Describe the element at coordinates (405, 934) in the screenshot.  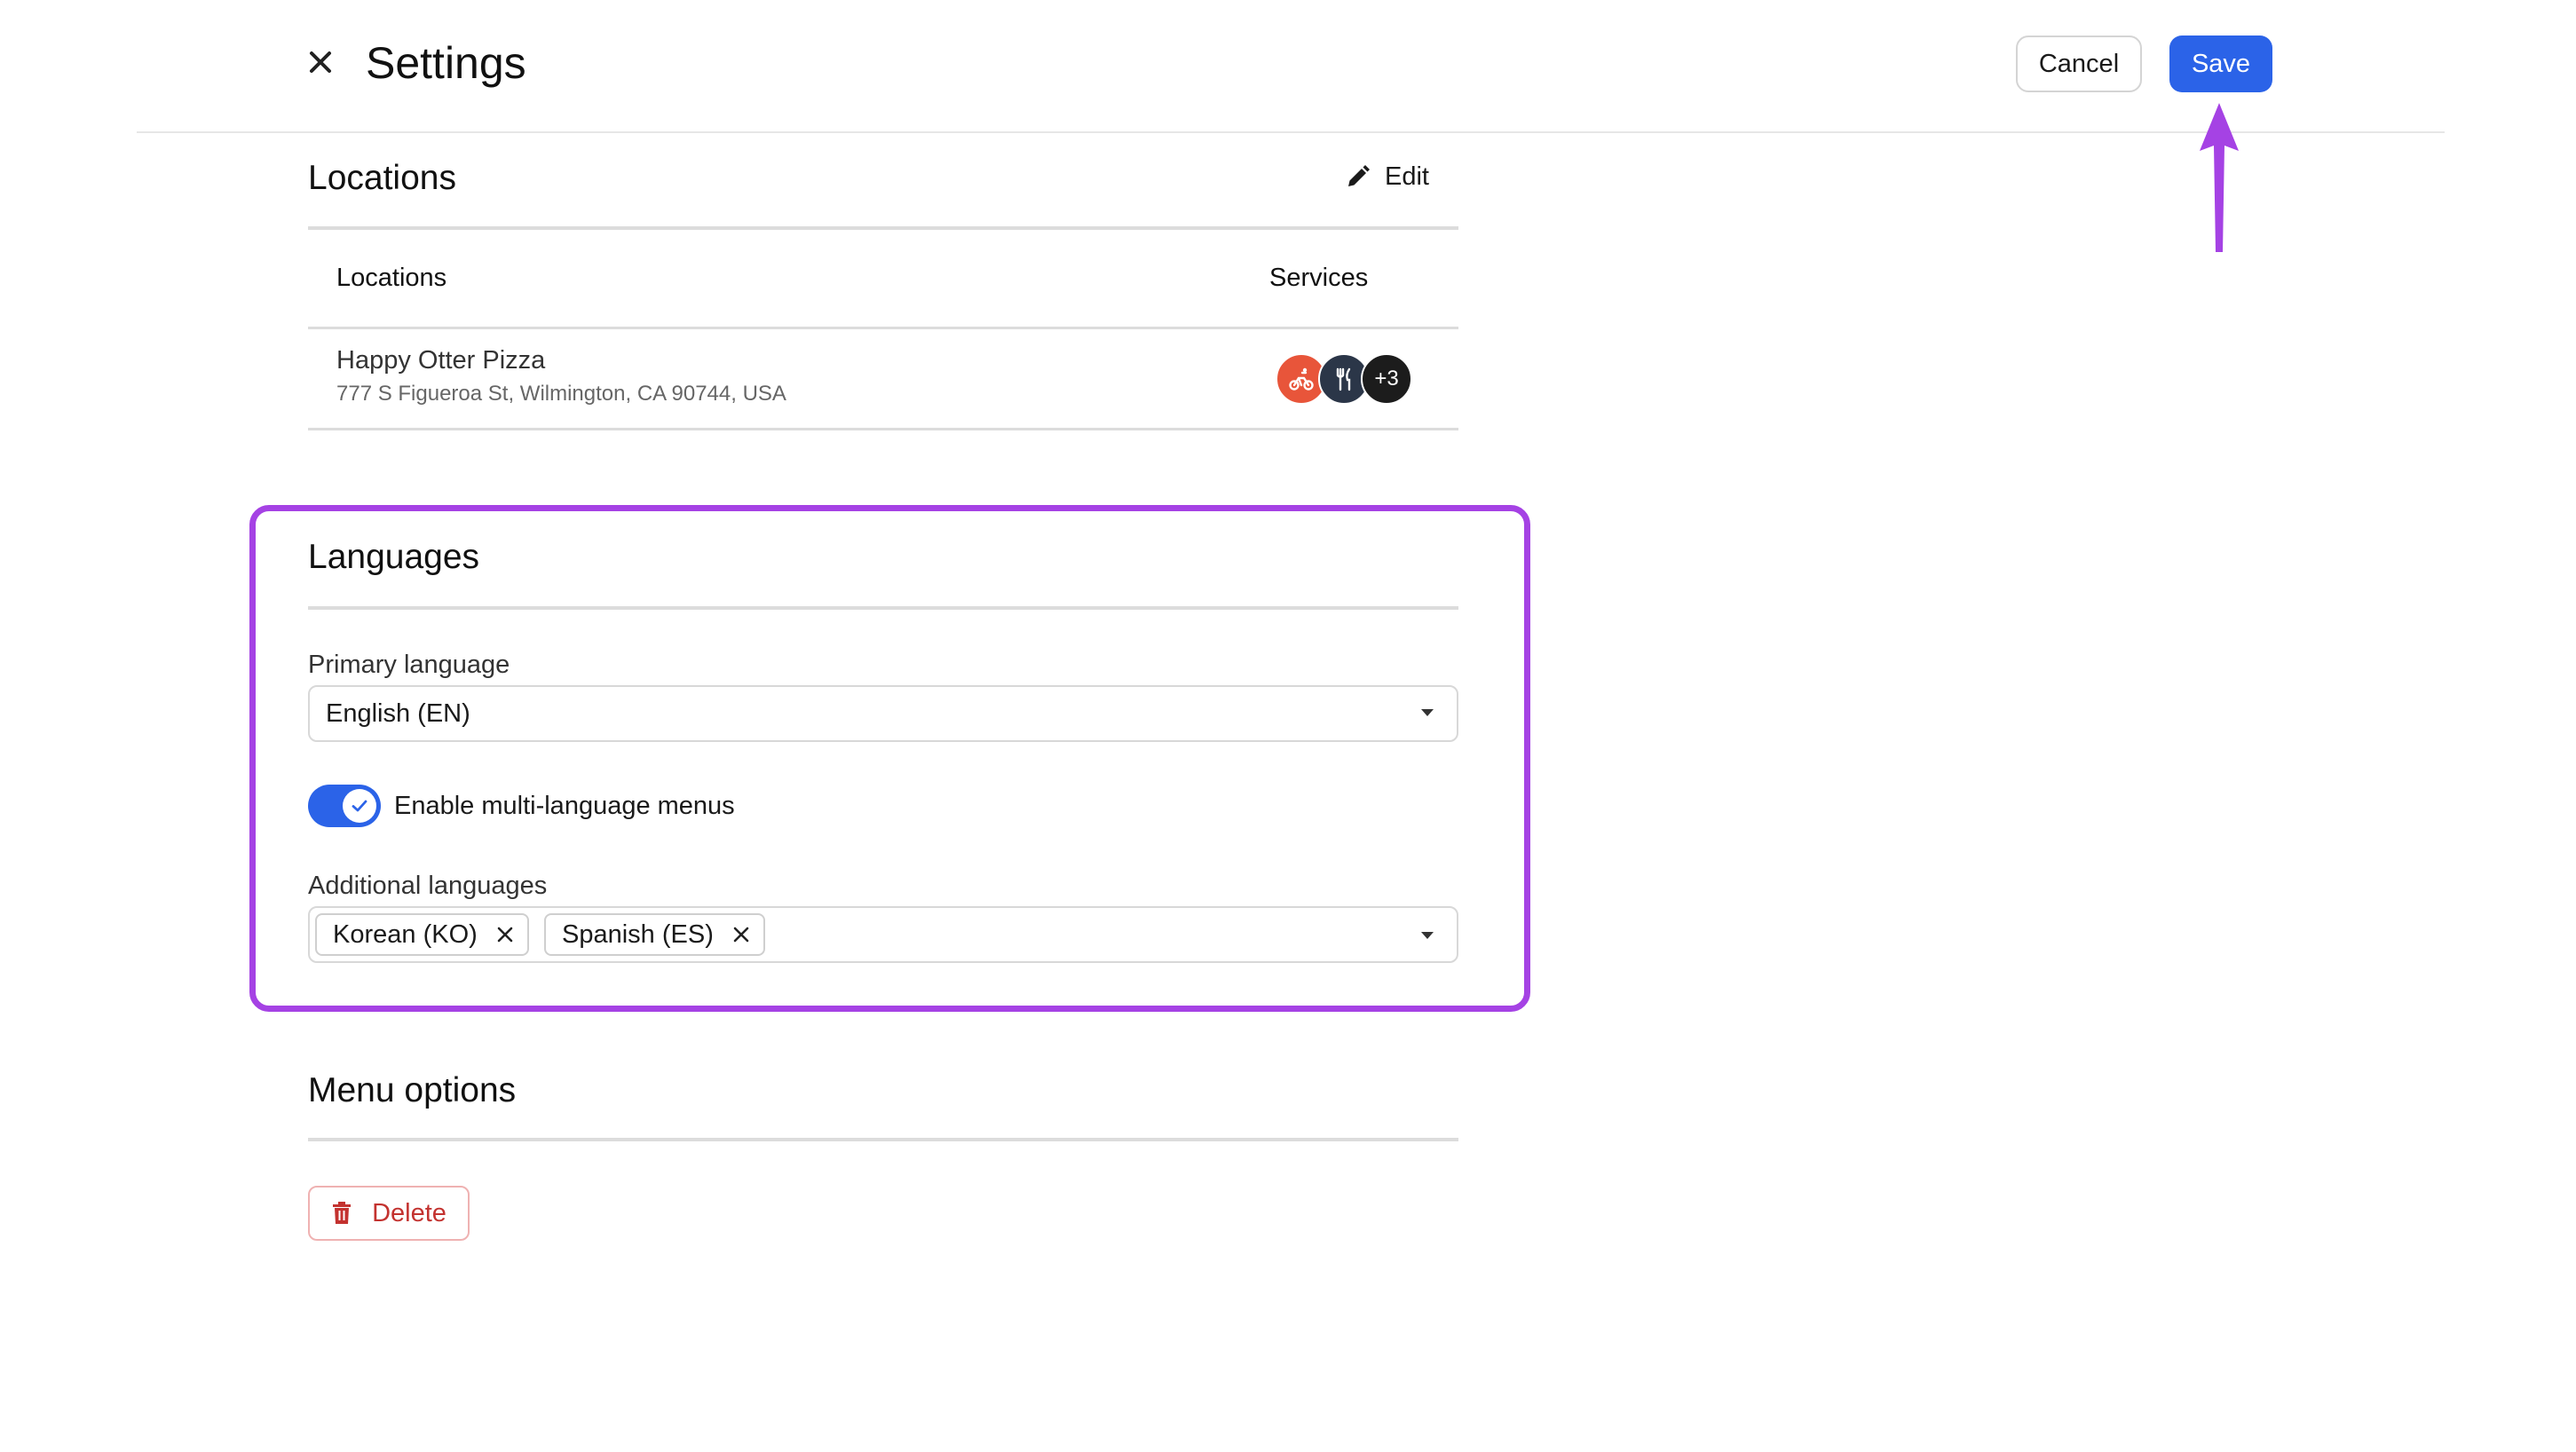
I see `chip-label: Korean (KO)` at that location.